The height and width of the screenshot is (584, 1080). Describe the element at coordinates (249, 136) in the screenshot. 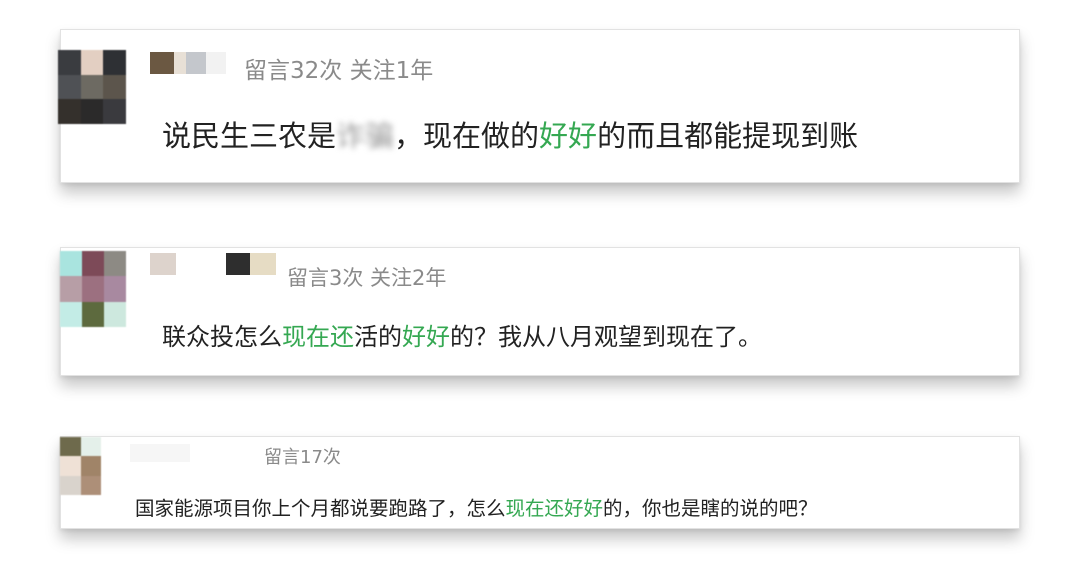

I see `comment-segment: 说民生三农是` at that location.